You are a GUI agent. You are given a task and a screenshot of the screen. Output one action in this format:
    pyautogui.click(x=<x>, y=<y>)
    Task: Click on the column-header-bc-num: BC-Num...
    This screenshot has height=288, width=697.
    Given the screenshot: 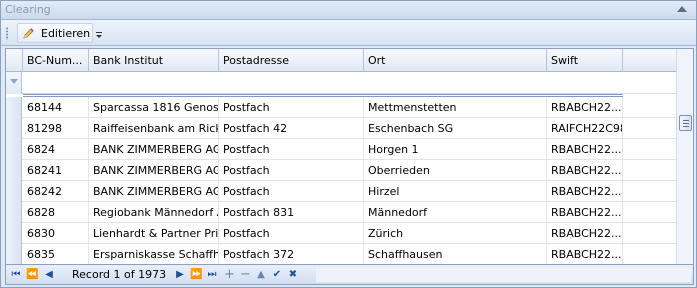 What is the action you would take?
    pyautogui.click(x=56, y=60)
    